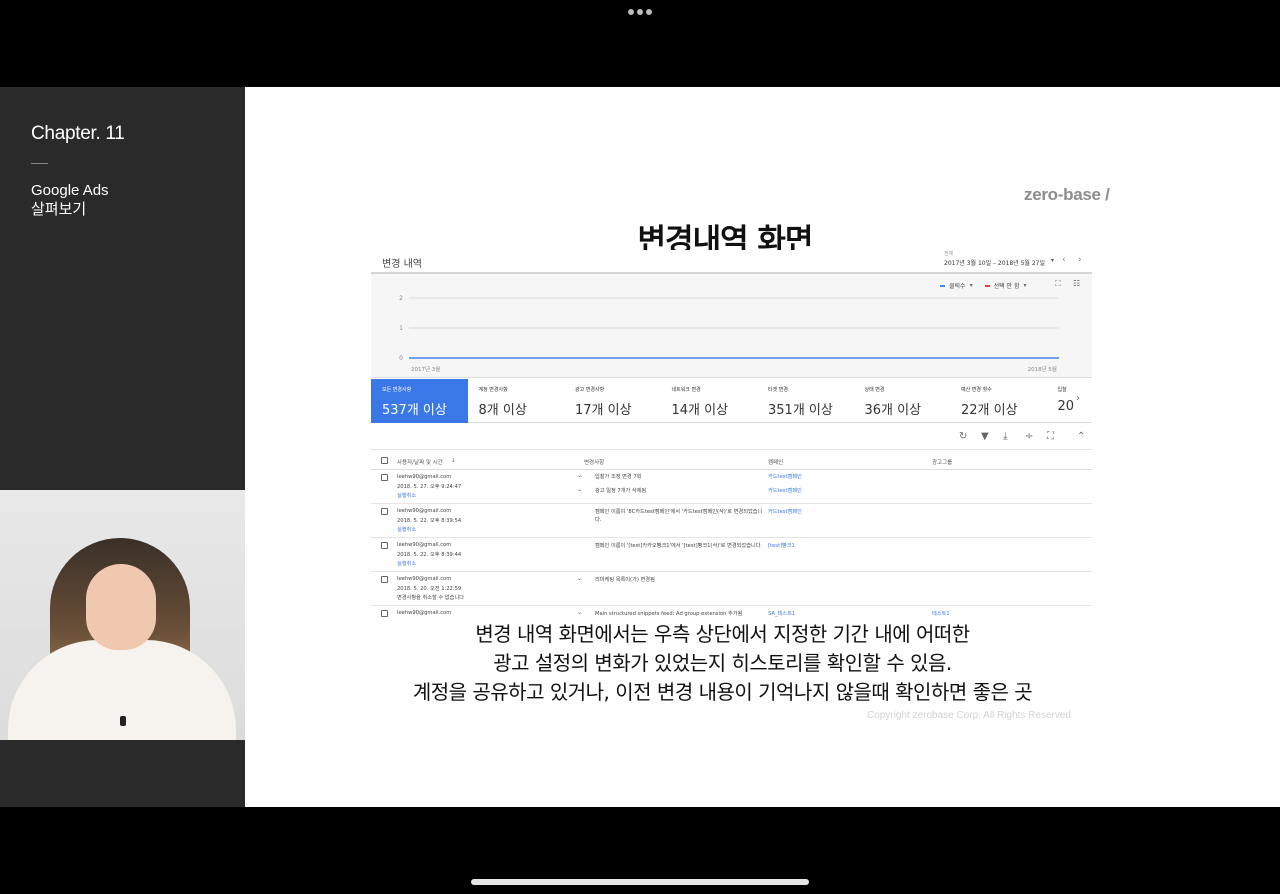 This screenshot has height=894, width=1280. What do you see at coordinates (1058, 284) in the screenshot?
I see `fullscreen-icon: ⛶` at bounding box center [1058, 284].